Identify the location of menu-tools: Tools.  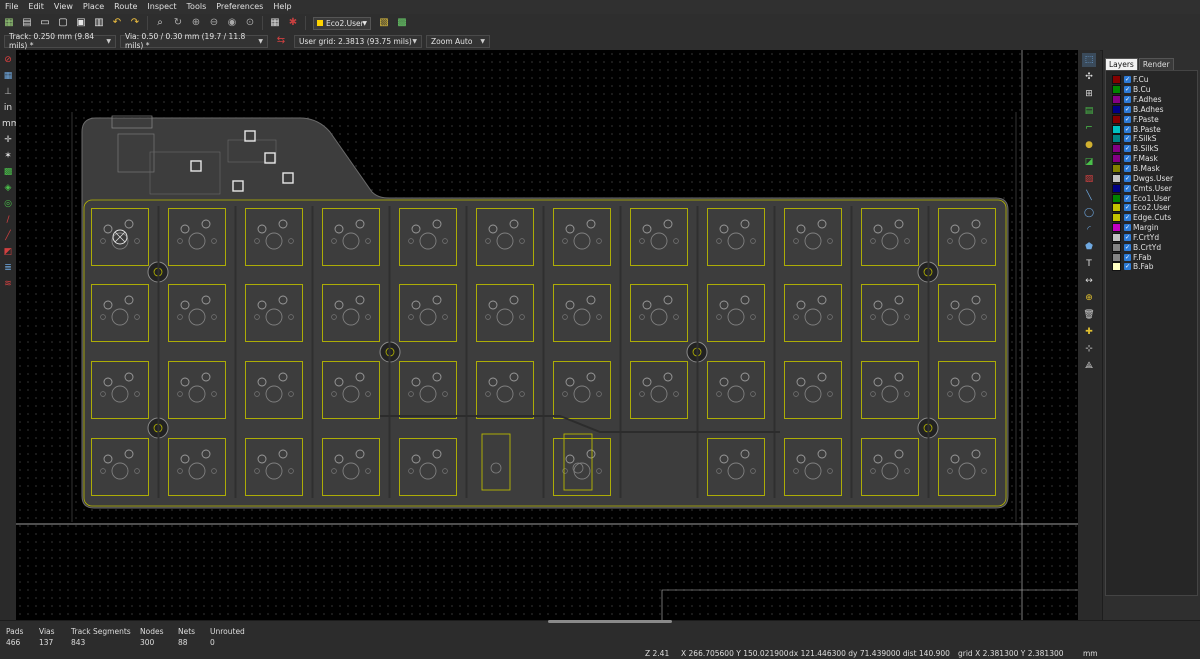
(197, 7).